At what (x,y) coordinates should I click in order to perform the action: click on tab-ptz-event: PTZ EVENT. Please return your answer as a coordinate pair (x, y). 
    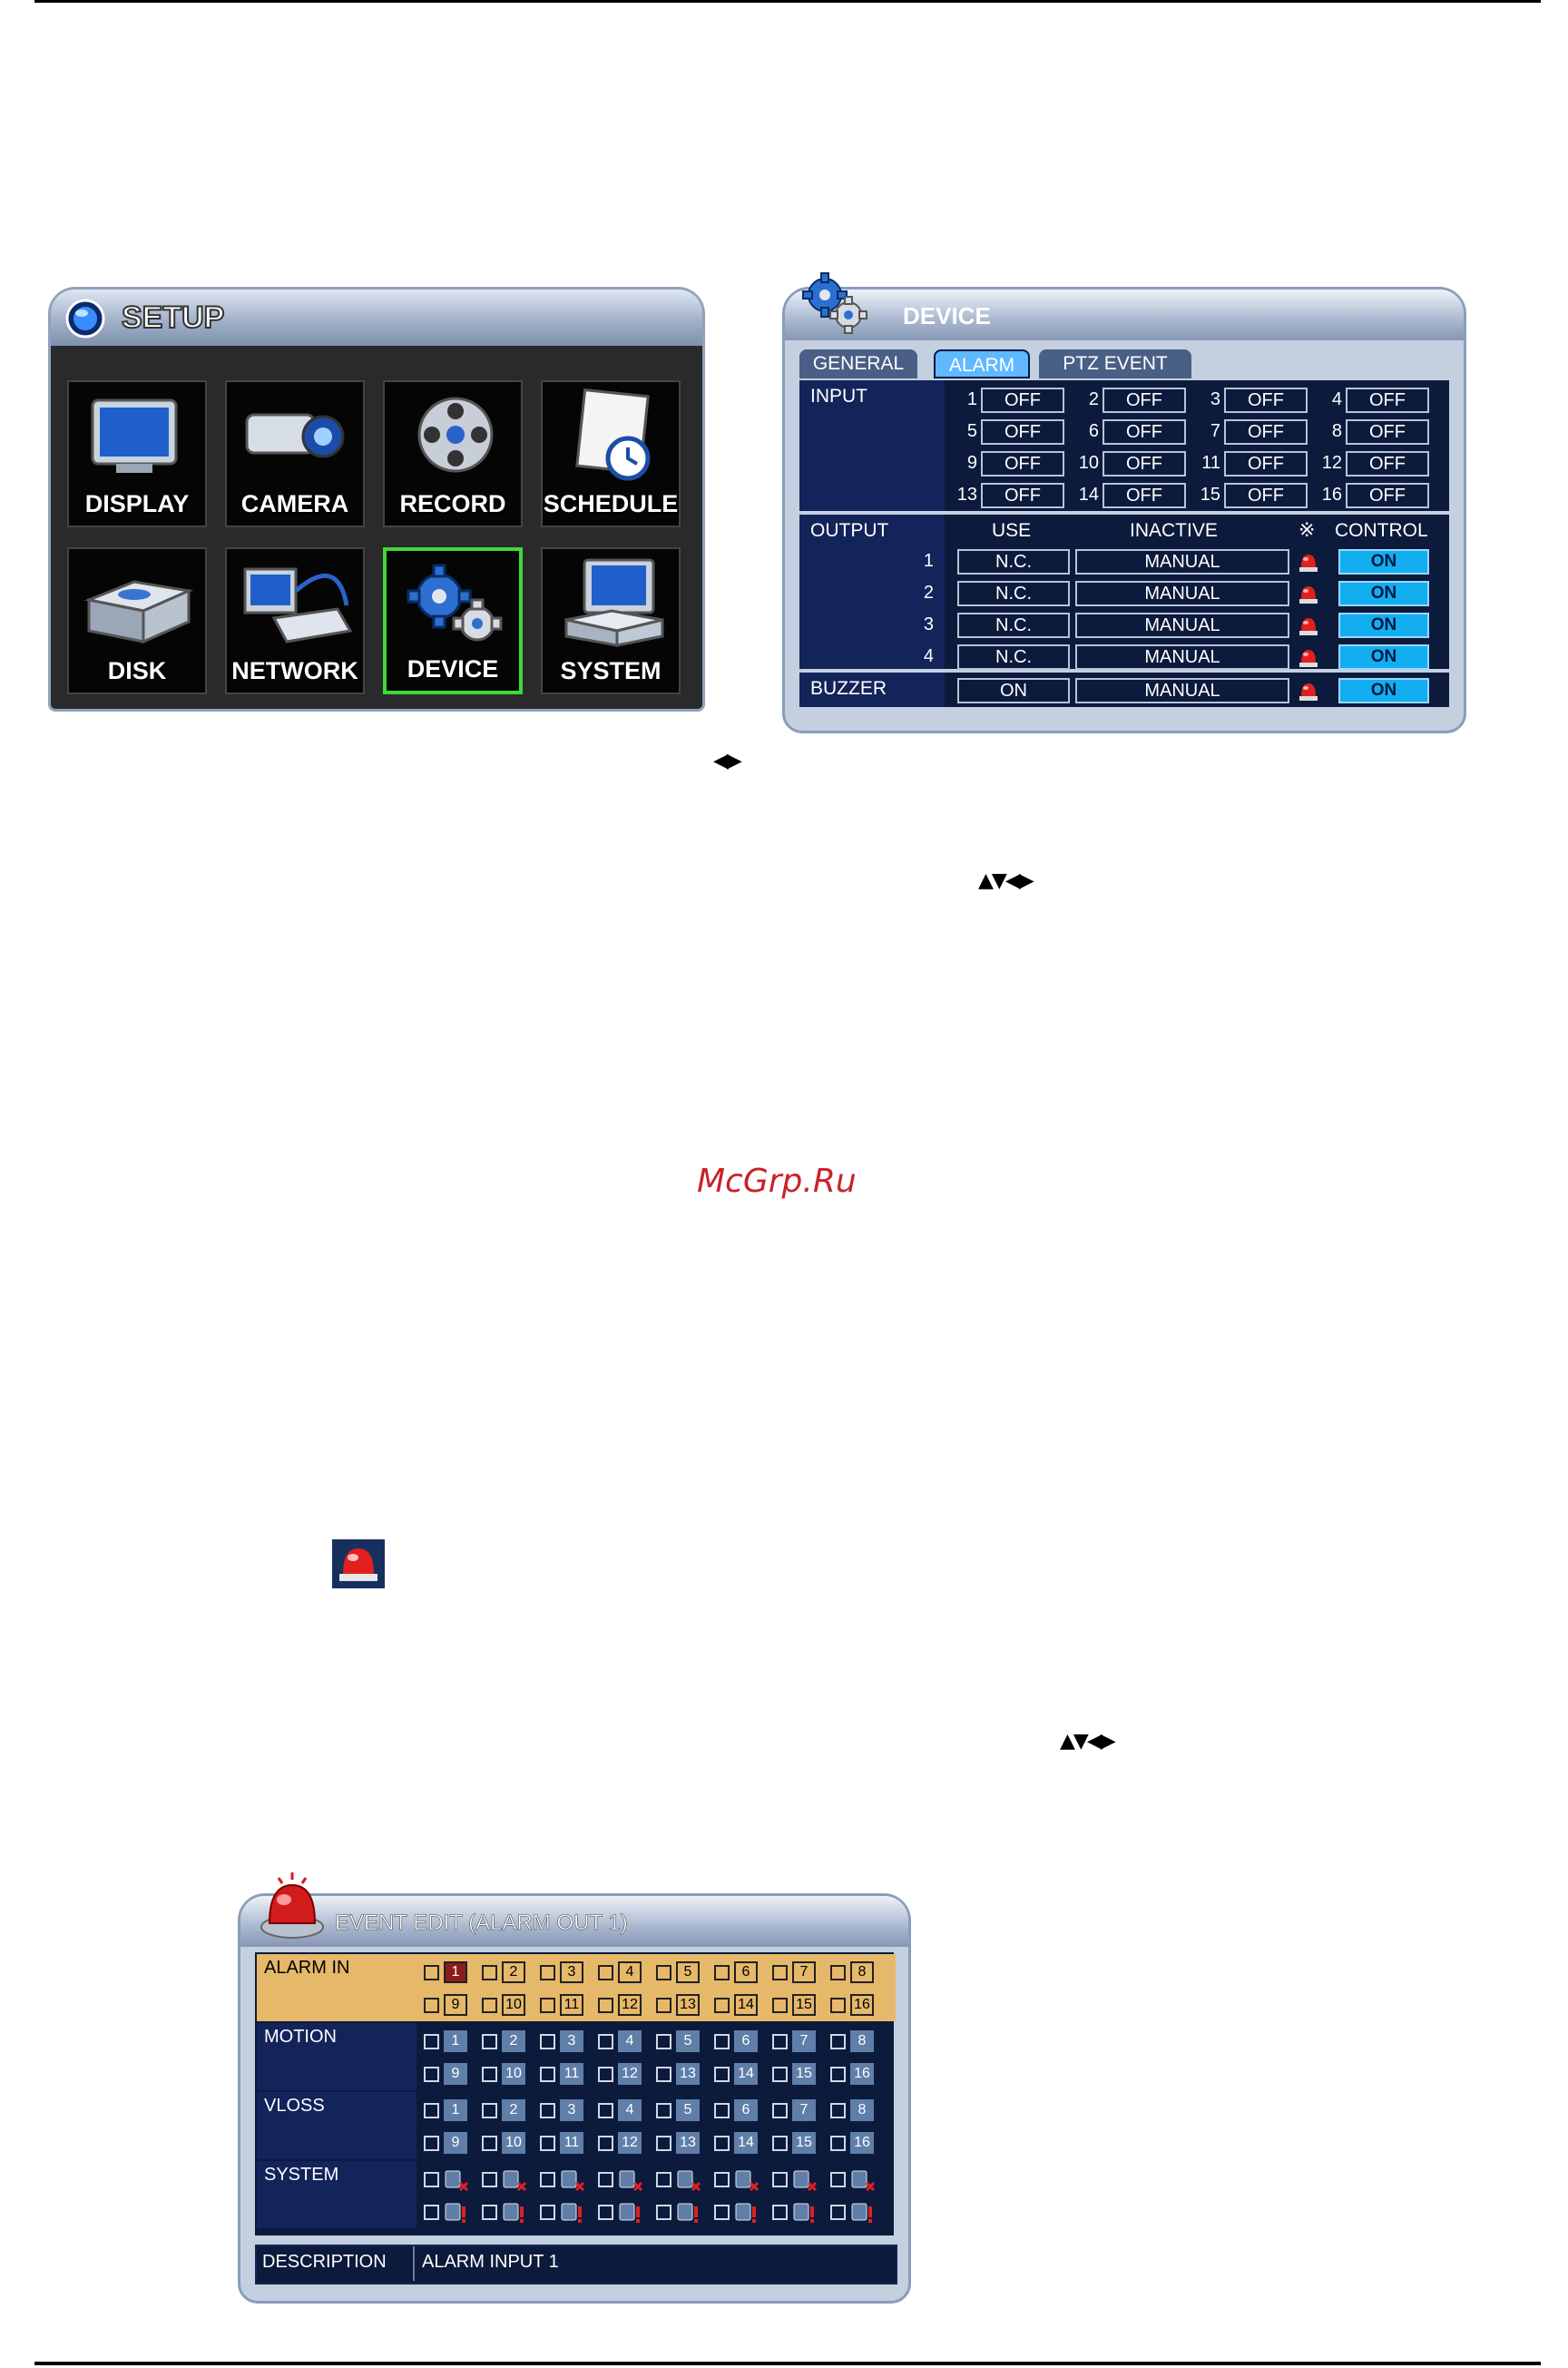
    Looking at the image, I should click on (1115, 363).